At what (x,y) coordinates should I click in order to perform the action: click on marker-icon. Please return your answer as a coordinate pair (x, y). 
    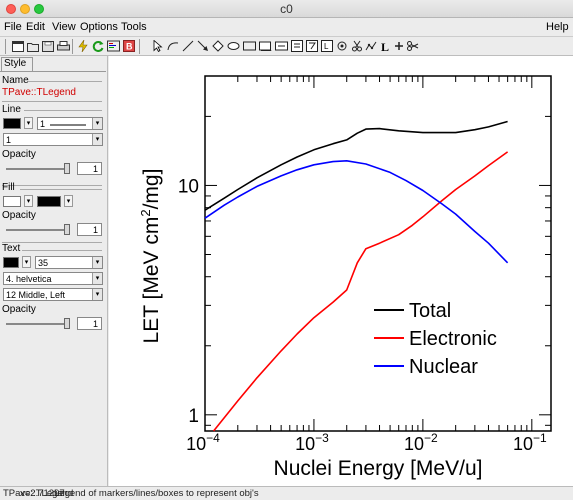
    Looking at the image, I should click on (342, 46).